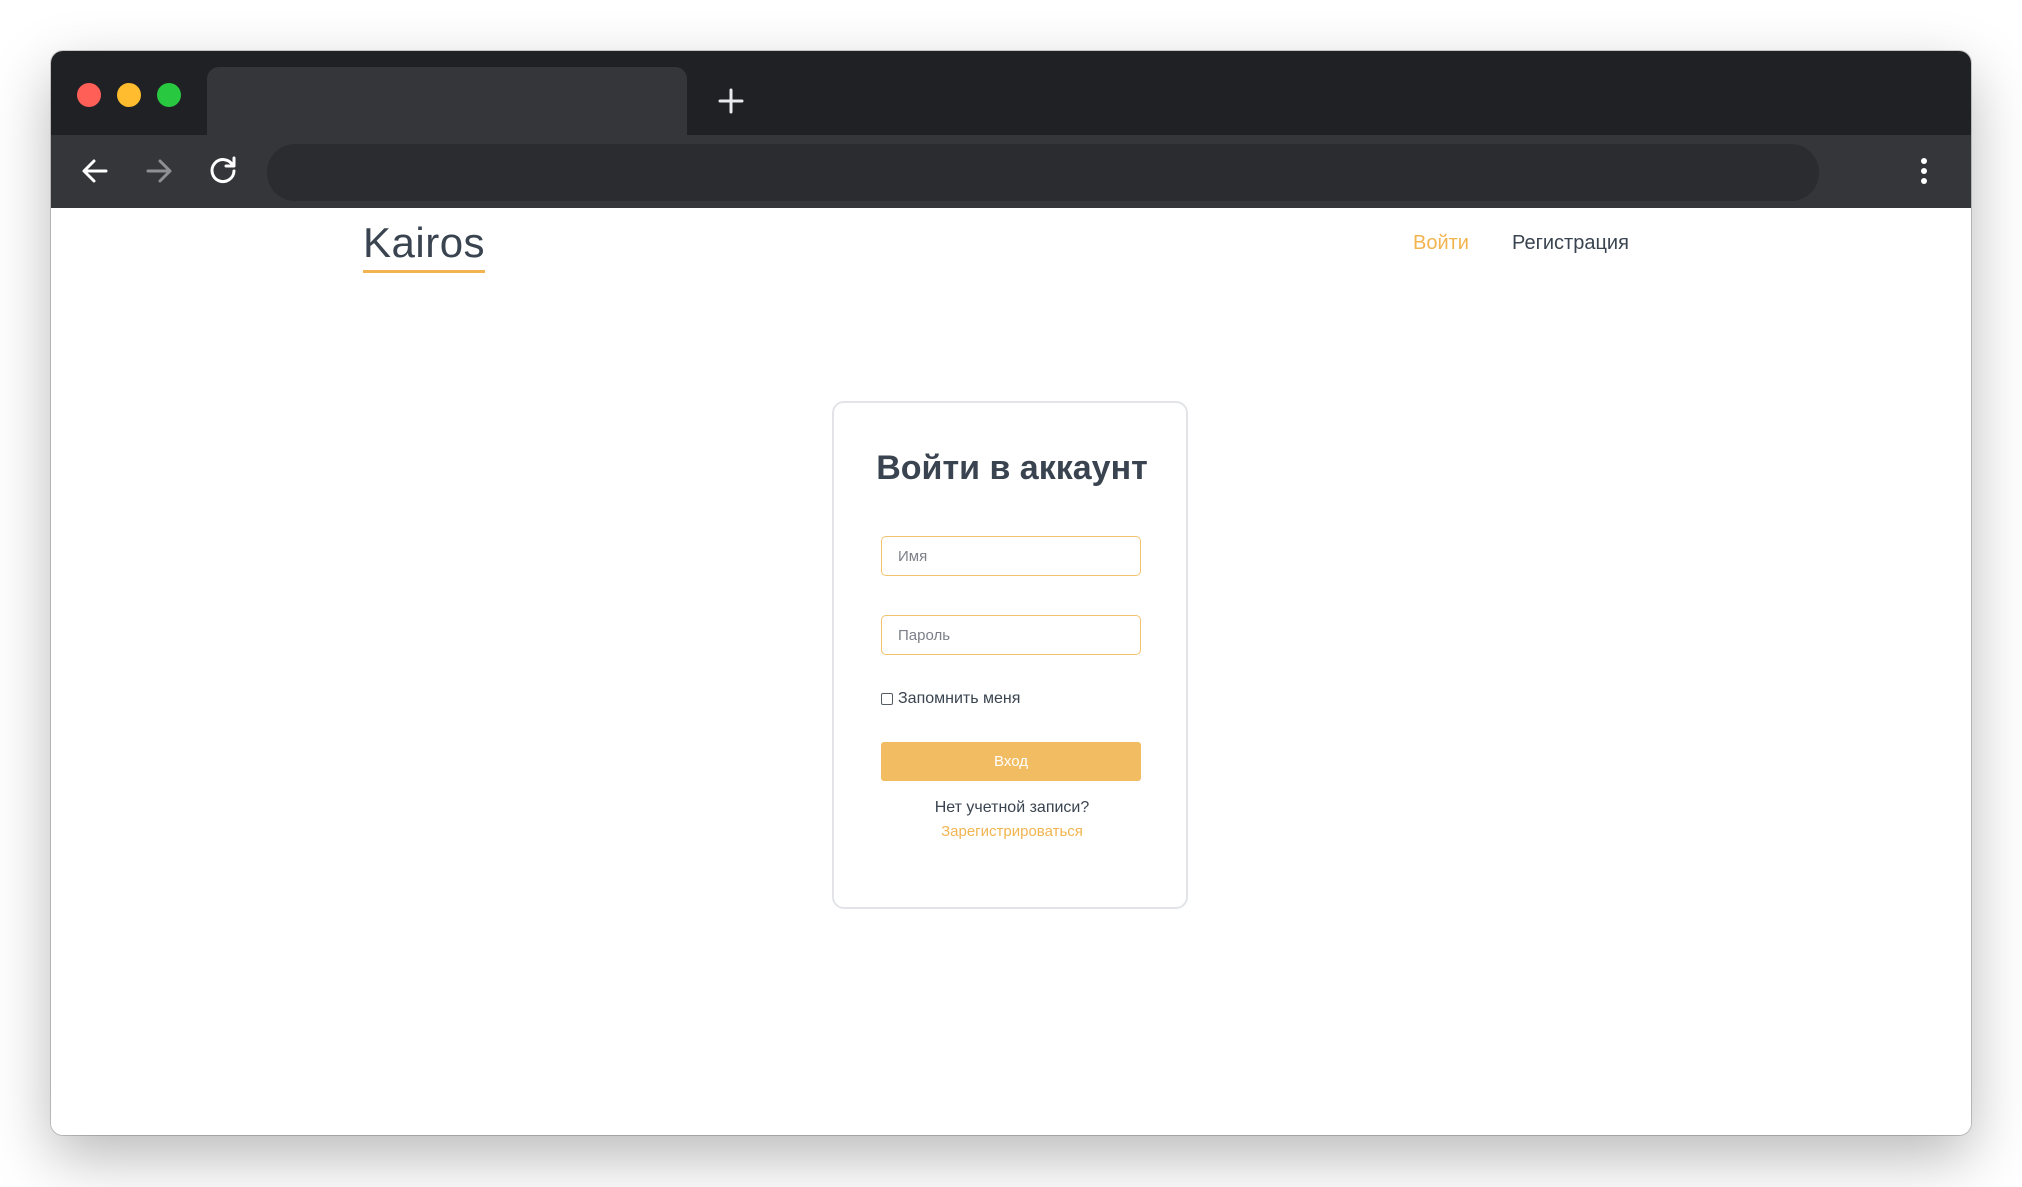 The width and height of the screenshot is (2022, 1187). I want to click on reload-button, so click(223, 171).